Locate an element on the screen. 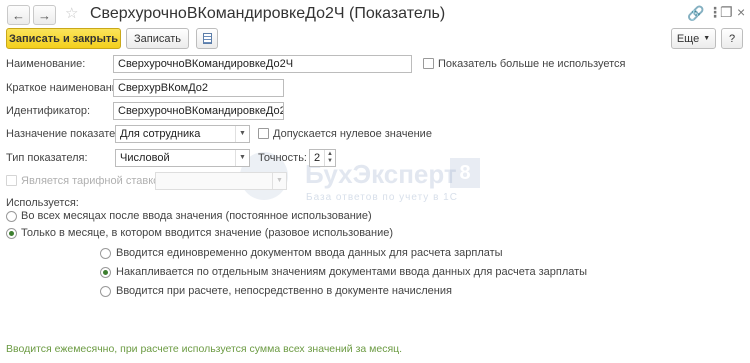  link-icon: 🔗 is located at coordinates (695, 13).